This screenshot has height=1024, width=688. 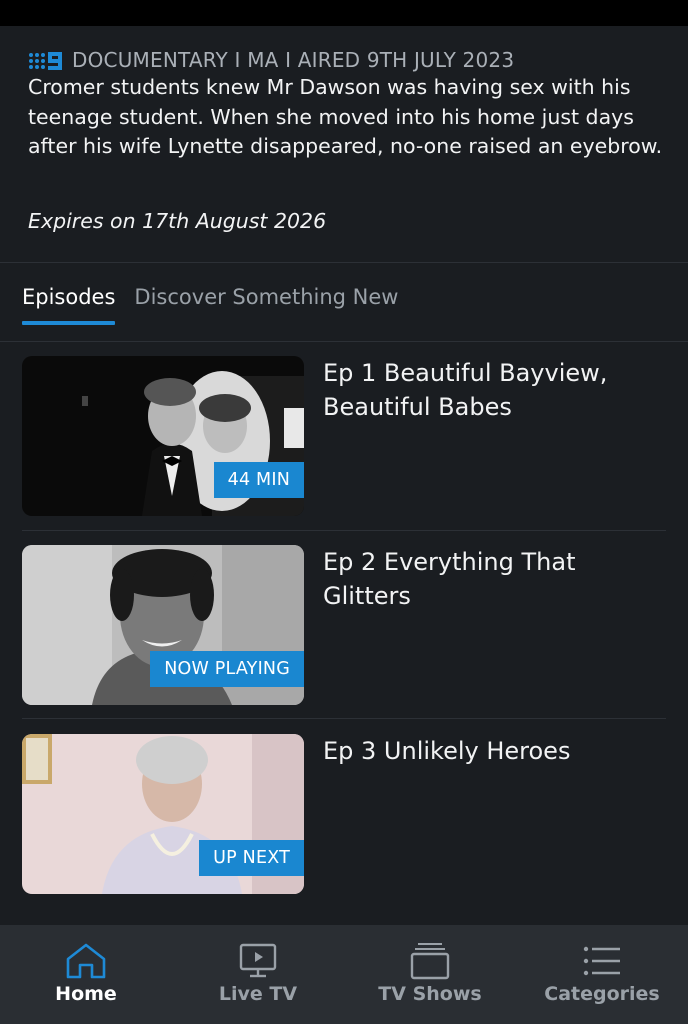 I want to click on home-icon, so click(x=86, y=961).